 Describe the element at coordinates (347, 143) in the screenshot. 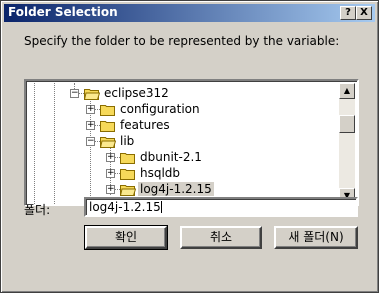

I see `vertical-scrollbar: ▲ ▼` at that location.